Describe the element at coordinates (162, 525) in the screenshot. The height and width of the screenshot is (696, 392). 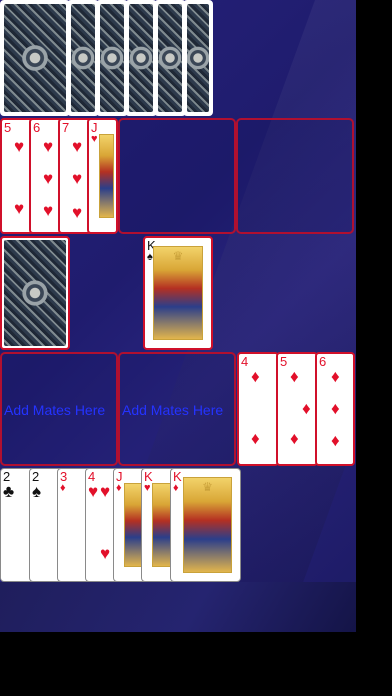
I see `king-face-icon` at that location.